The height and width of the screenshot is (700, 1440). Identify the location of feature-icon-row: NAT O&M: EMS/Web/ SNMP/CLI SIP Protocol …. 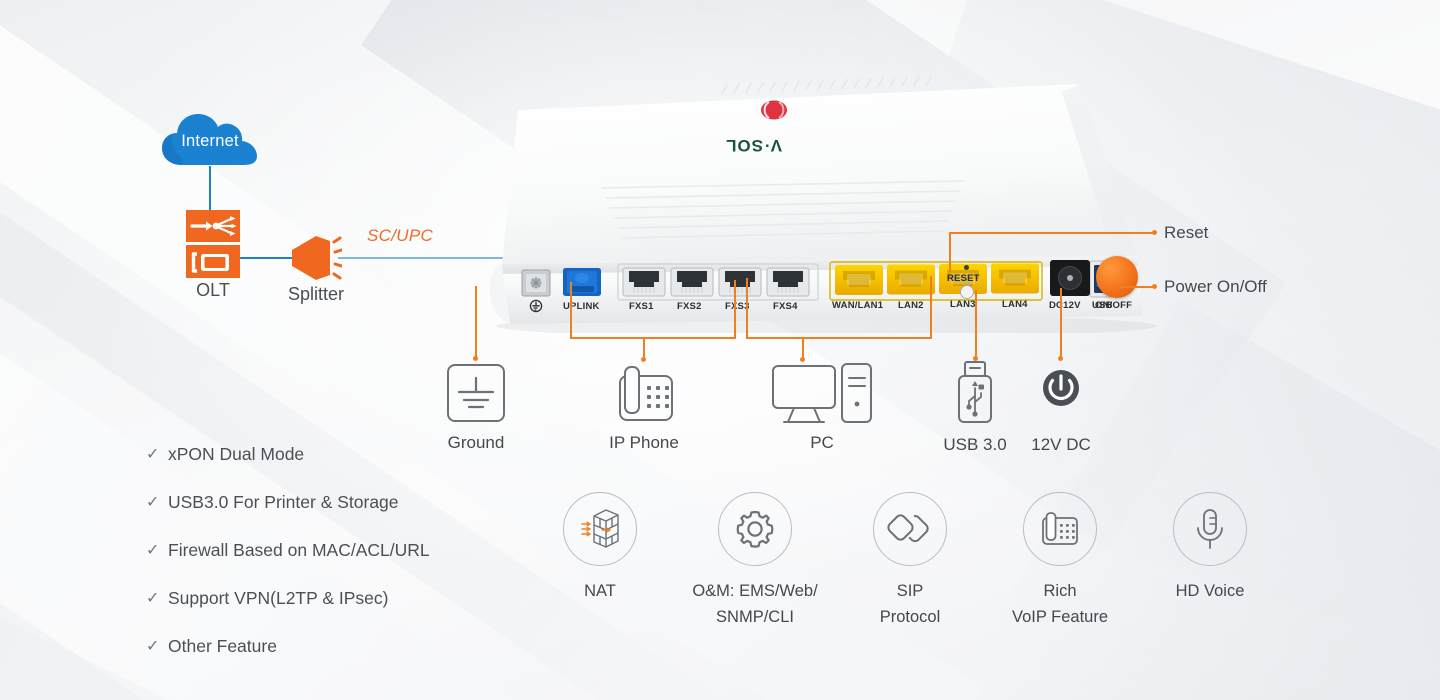
(915, 577).